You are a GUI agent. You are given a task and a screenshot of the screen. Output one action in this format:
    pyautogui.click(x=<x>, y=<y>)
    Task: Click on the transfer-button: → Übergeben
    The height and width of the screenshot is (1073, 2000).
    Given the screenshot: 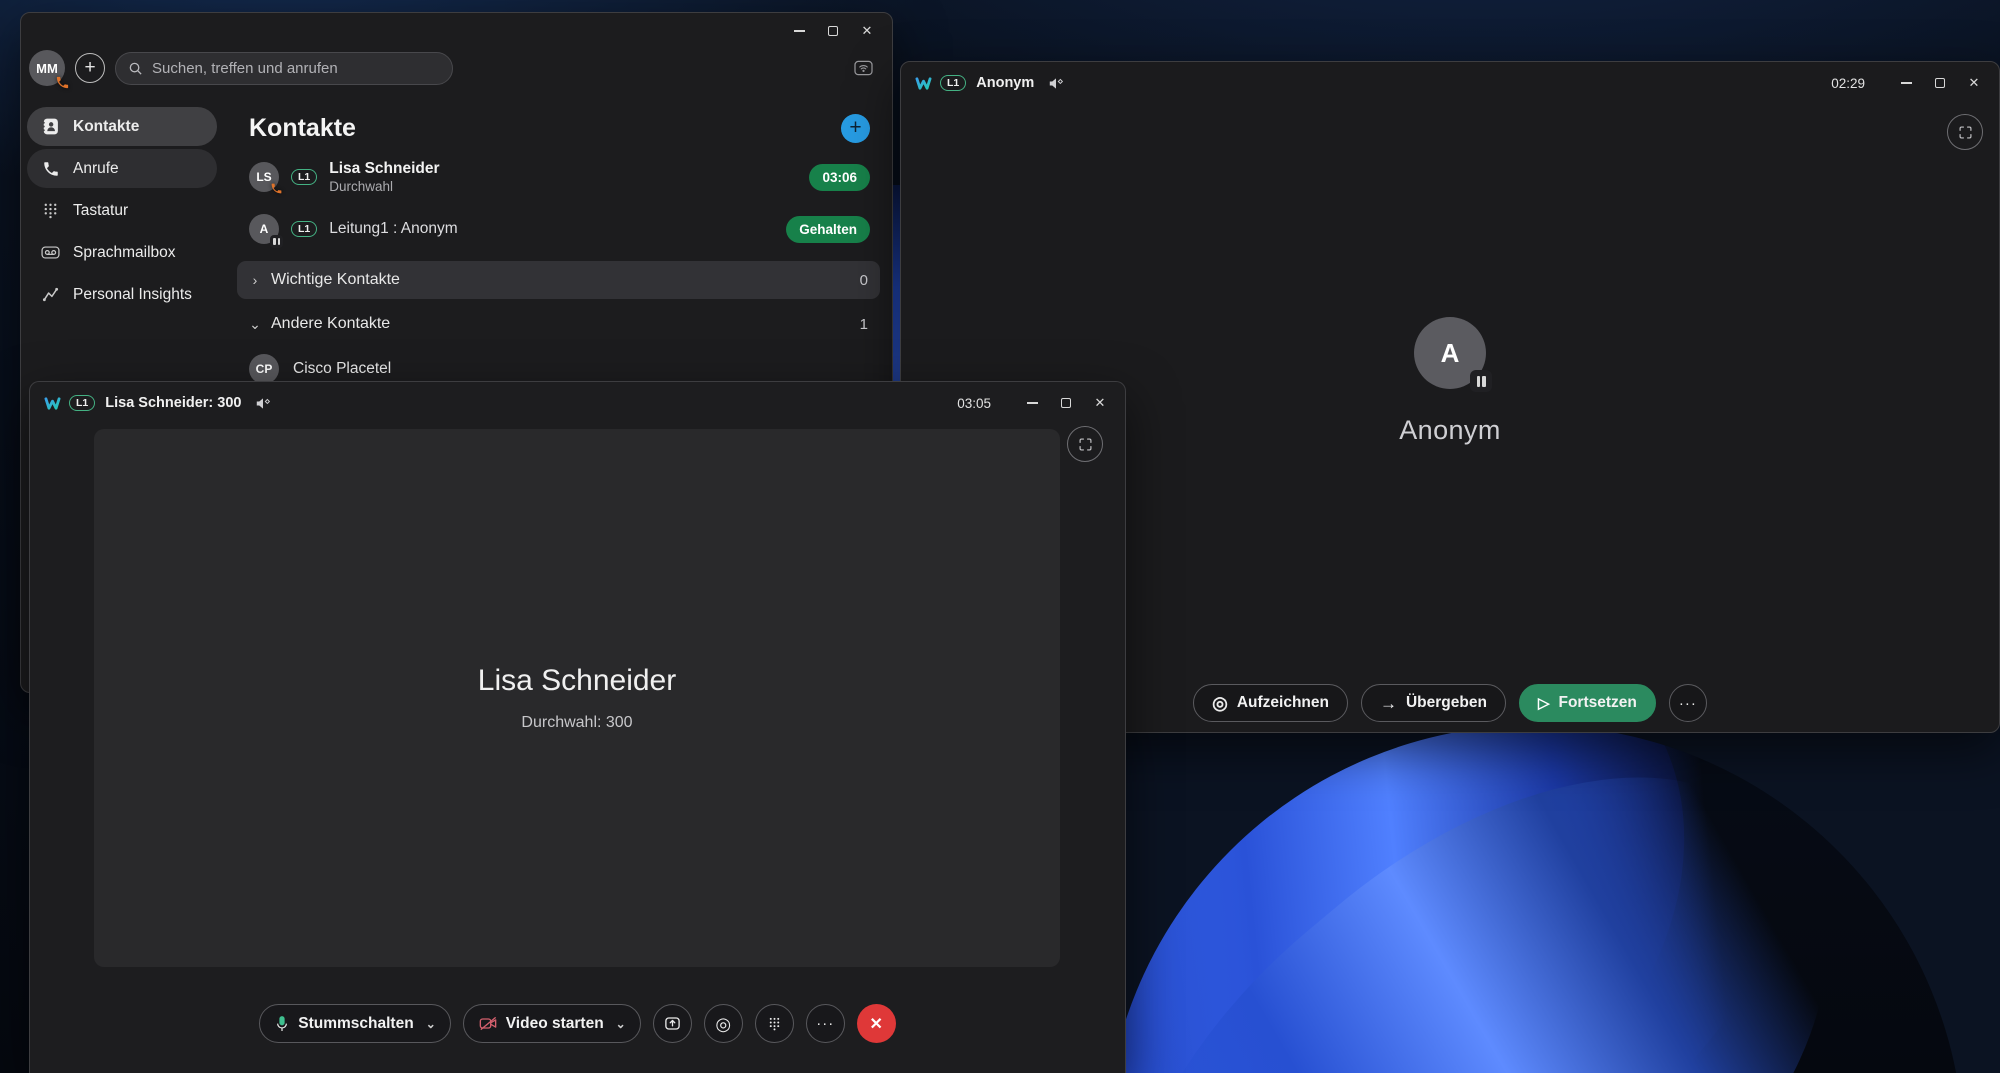 What is the action you would take?
    pyautogui.click(x=1433, y=703)
    